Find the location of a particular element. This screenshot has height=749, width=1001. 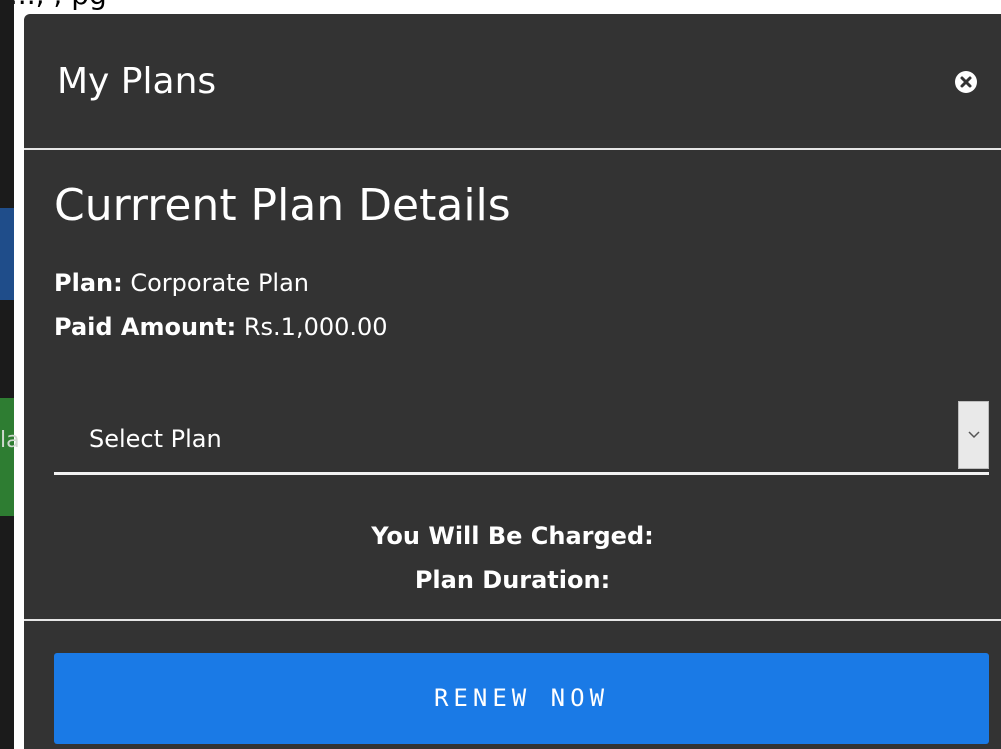

plan-select: Select Plan is located at coordinates (521, 437).